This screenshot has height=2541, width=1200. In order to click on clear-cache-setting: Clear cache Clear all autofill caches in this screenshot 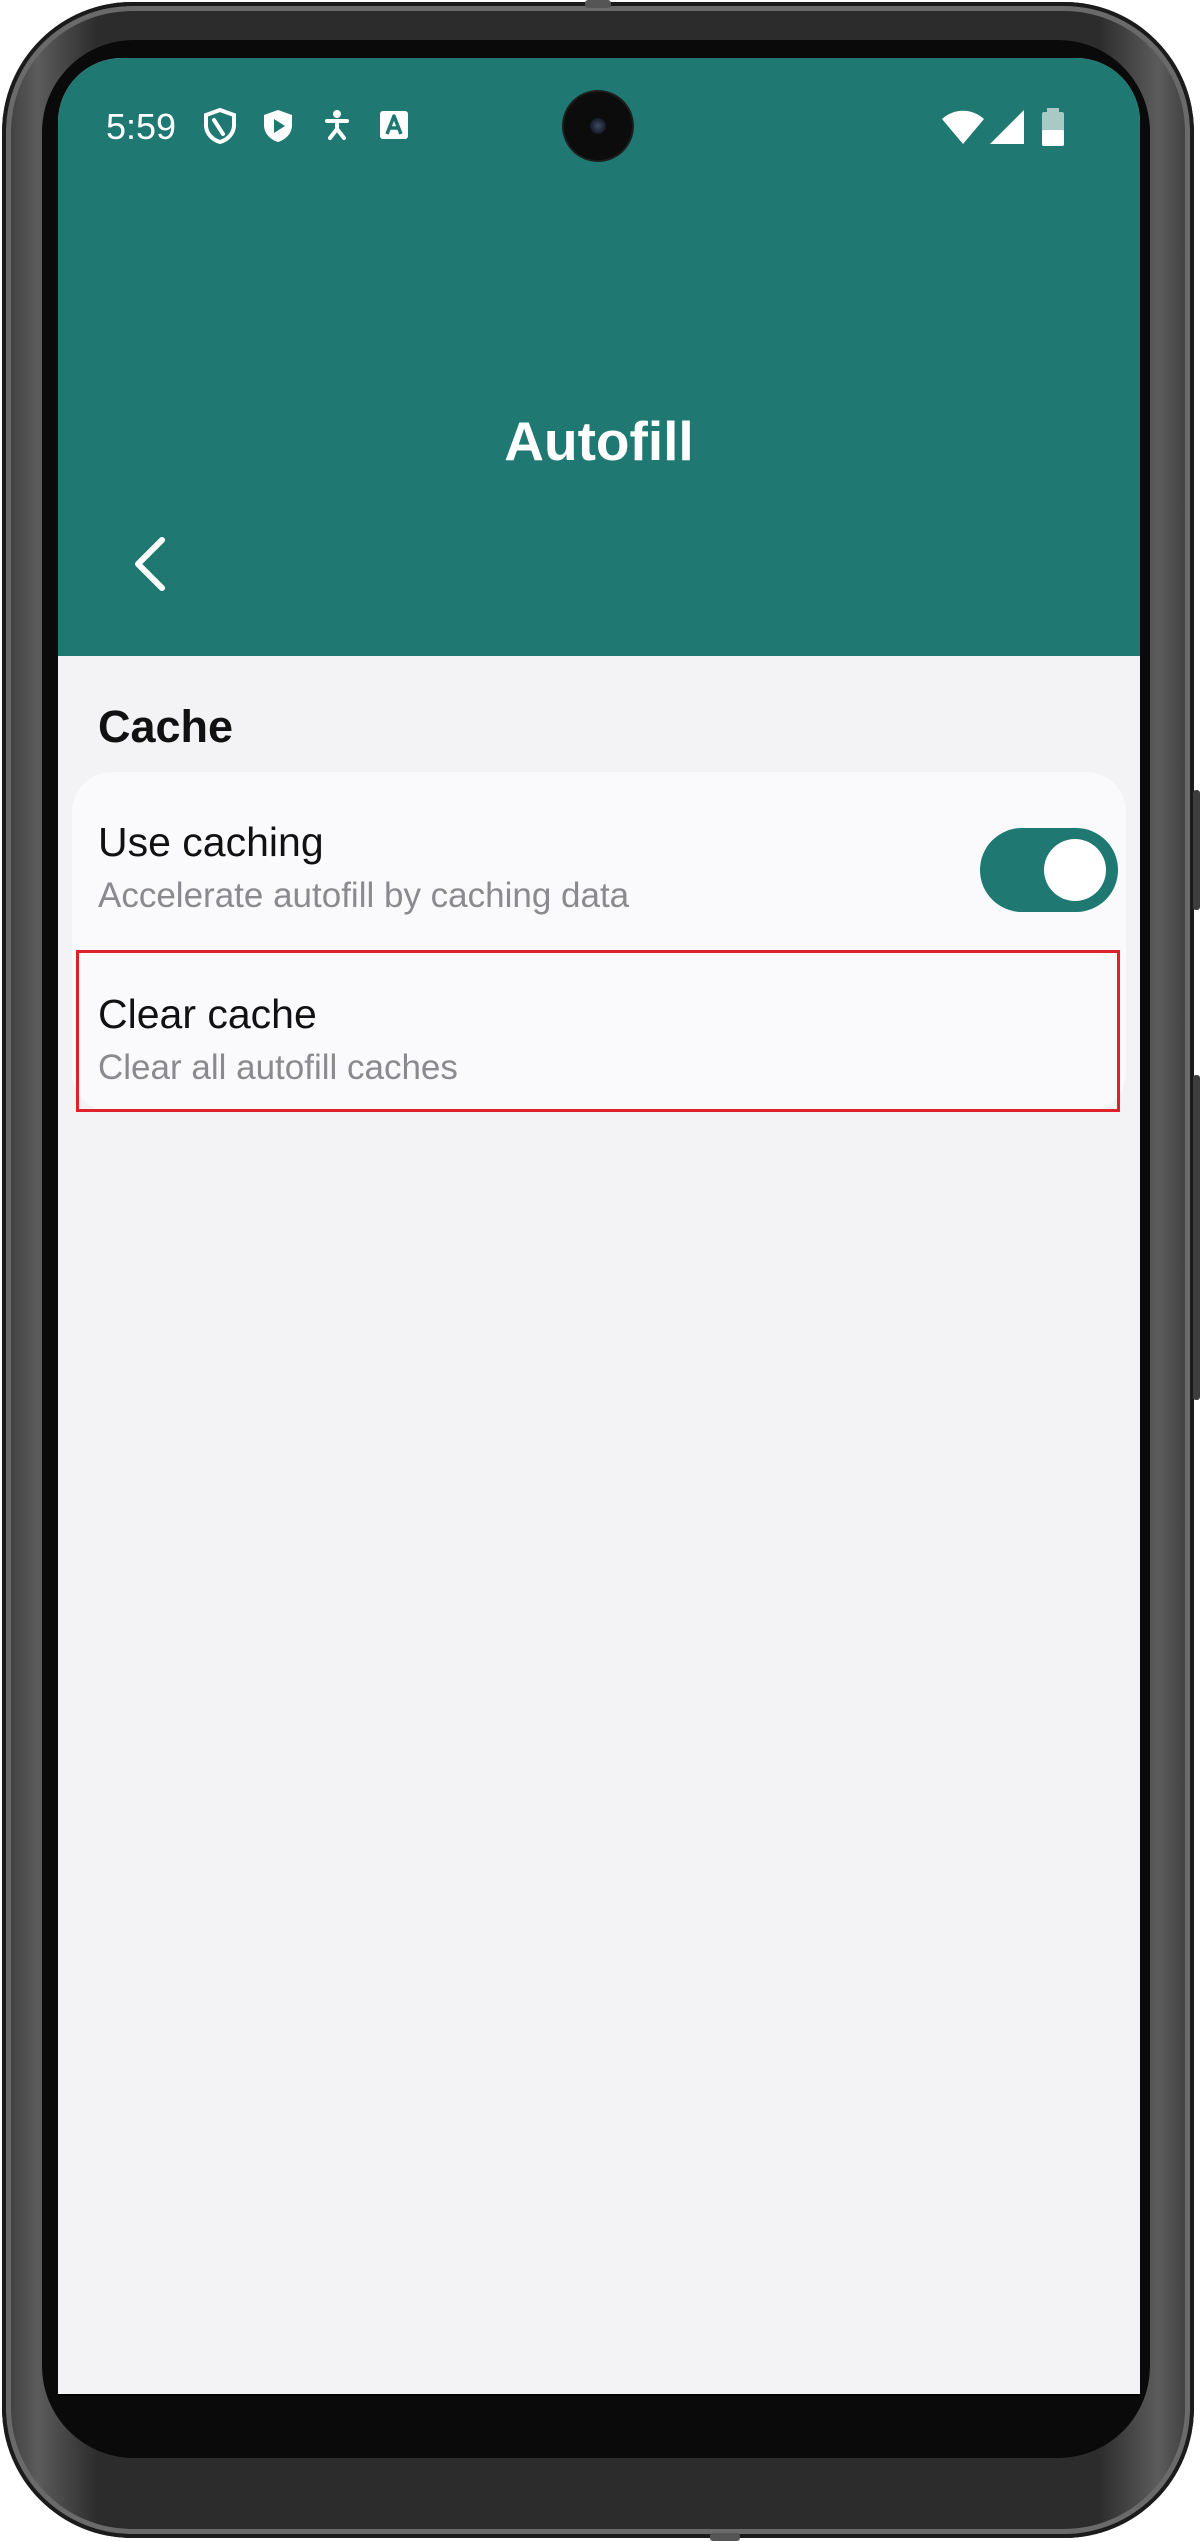, I will do `click(599, 1027)`.